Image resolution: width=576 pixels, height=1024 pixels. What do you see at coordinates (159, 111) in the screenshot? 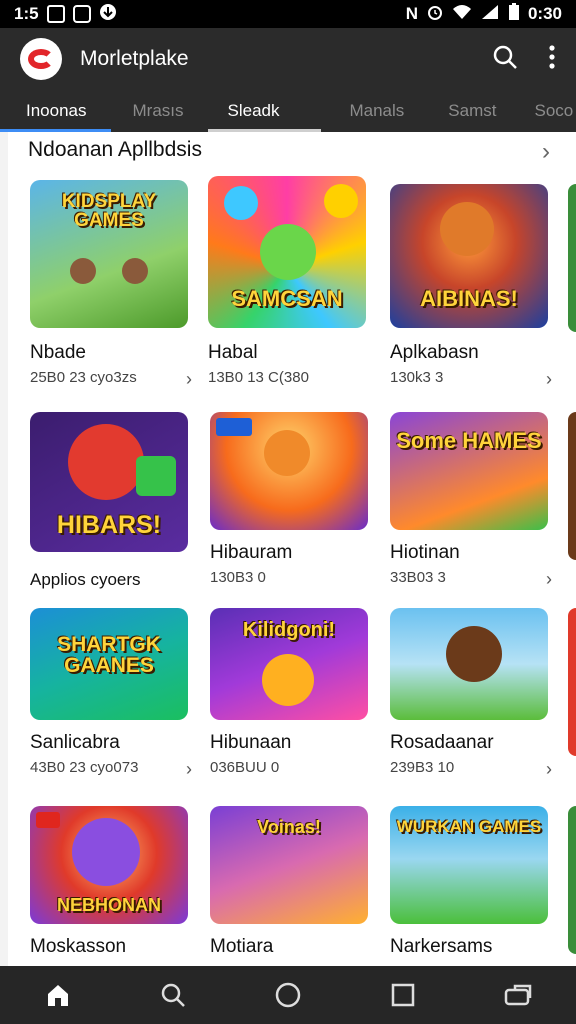
I see `tab-mrasis: Mrasıs` at bounding box center [159, 111].